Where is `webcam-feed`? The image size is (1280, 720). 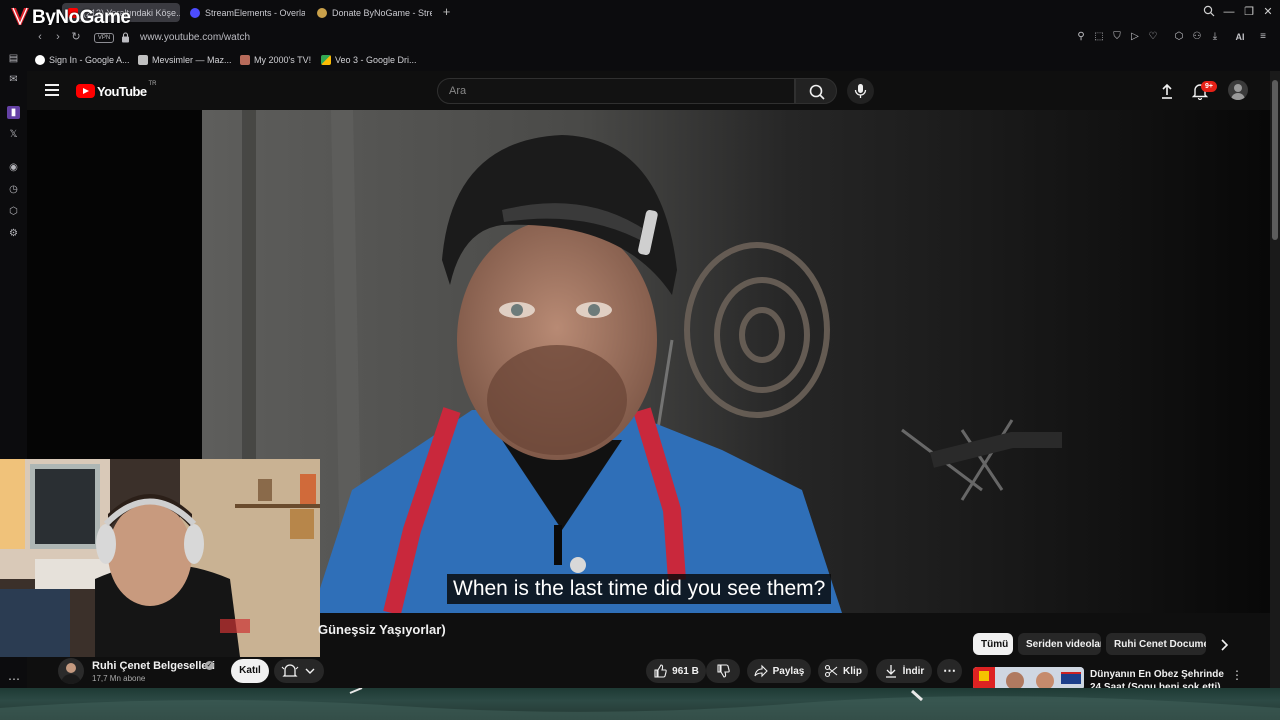 webcam-feed is located at coordinates (160, 558).